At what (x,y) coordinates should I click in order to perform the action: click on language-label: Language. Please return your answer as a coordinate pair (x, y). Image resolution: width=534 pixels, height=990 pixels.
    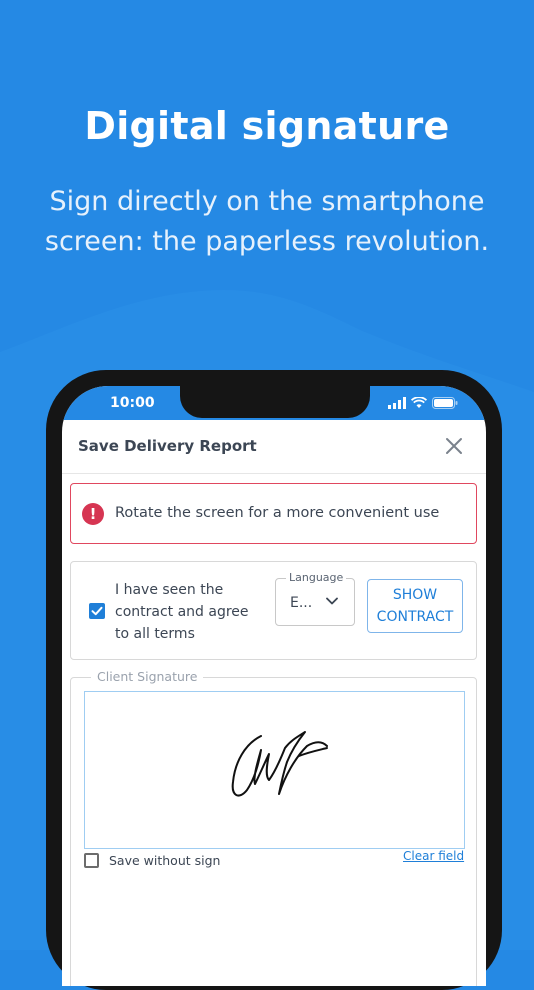
    Looking at the image, I should click on (316, 577).